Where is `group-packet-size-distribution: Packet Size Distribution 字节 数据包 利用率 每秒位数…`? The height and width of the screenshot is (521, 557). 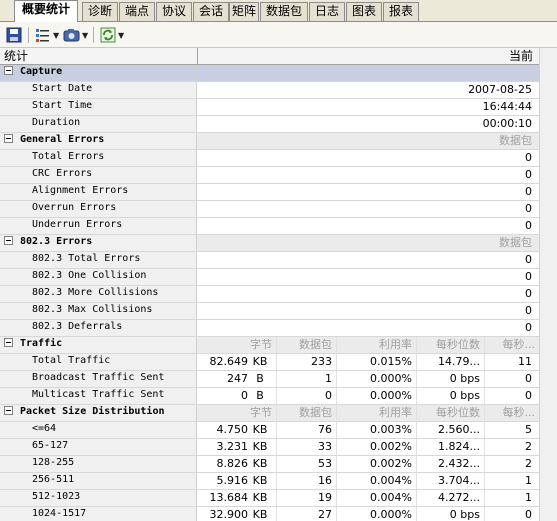 group-packet-size-distribution: Packet Size Distribution 字节 数据包 利用率 每秒位数… is located at coordinates (269, 413).